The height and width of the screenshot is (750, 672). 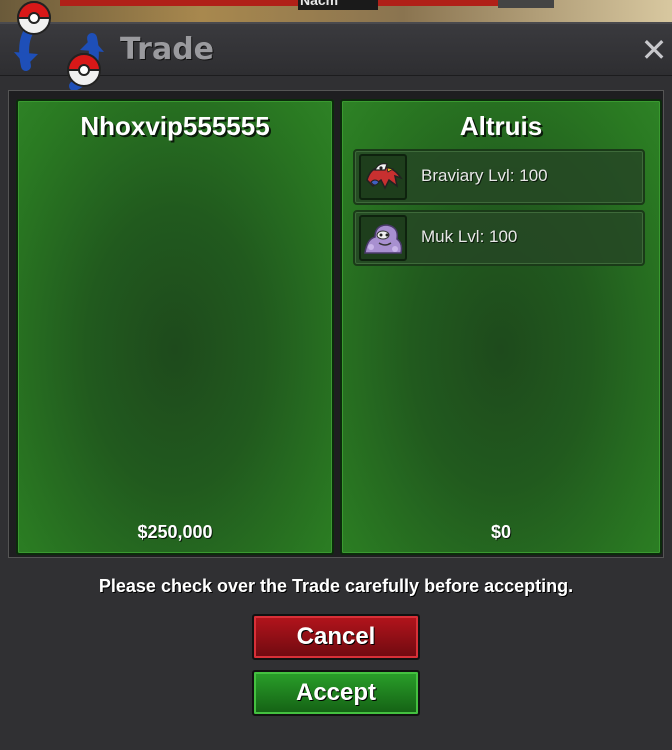 I want to click on trade-pokemon-item-braviary: Braviary Lvl: 100, so click(x=499, y=177).